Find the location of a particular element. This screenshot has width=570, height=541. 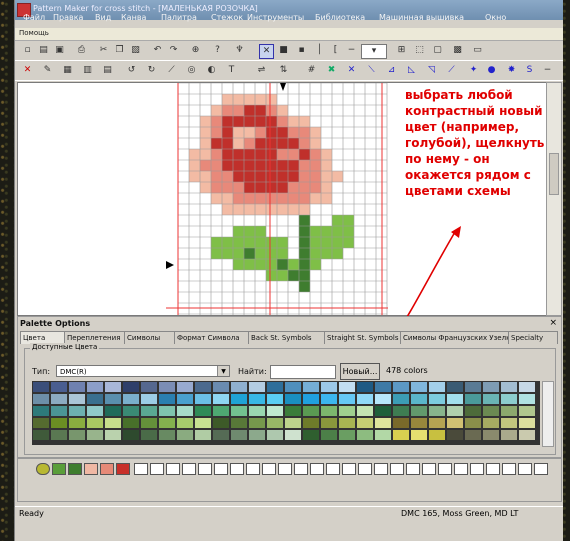

tab-french-knot-symbols: Символы Французских Узелков is located at coordinates (455, 337).